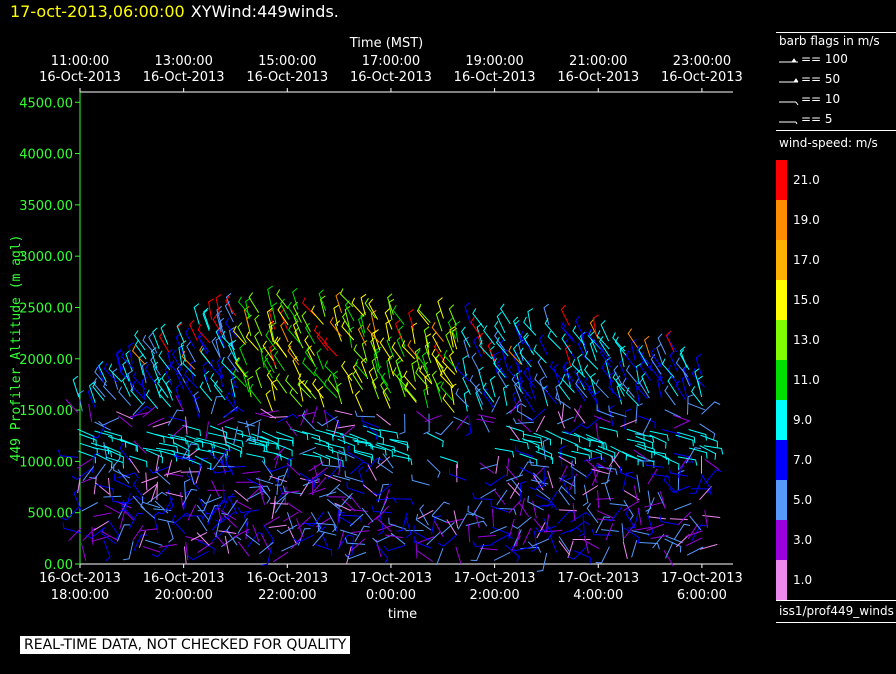 The height and width of the screenshot is (674, 896). What do you see at coordinates (789, 80) in the screenshot?
I see `barb-50-icon` at bounding box center [789, 80].